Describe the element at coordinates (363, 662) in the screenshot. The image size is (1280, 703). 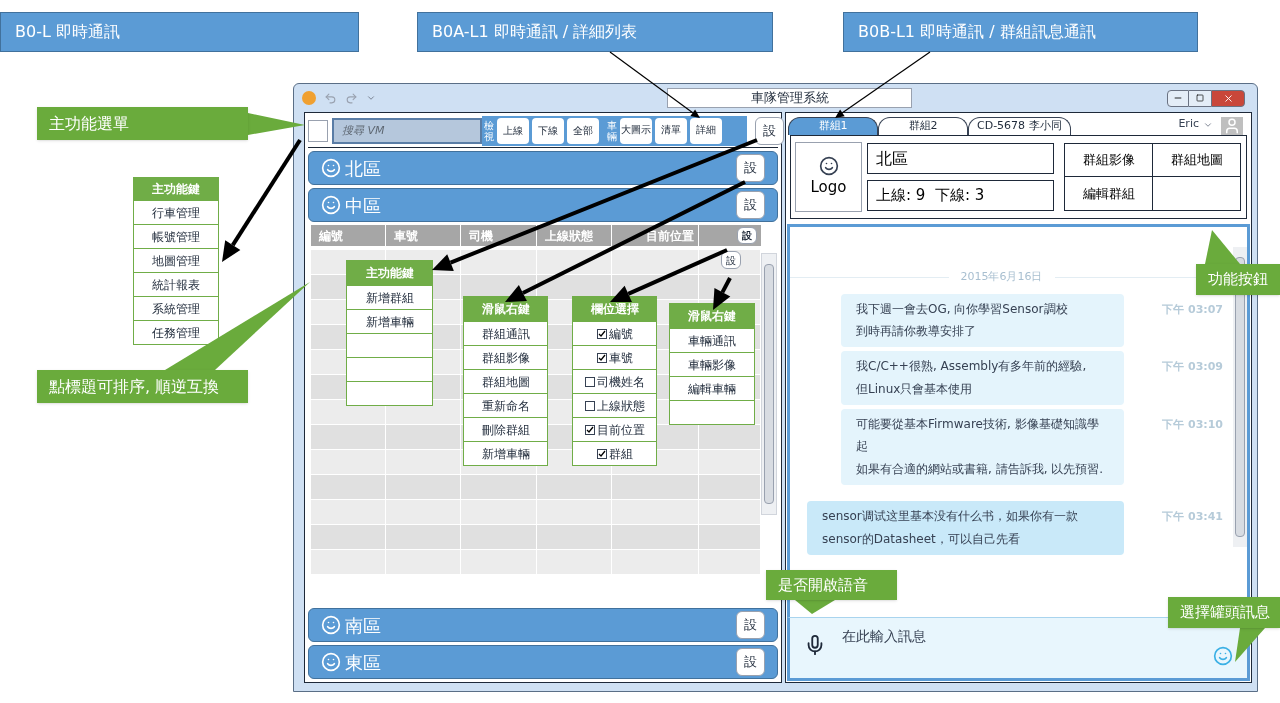
I see `group-name: 東區` at that location.